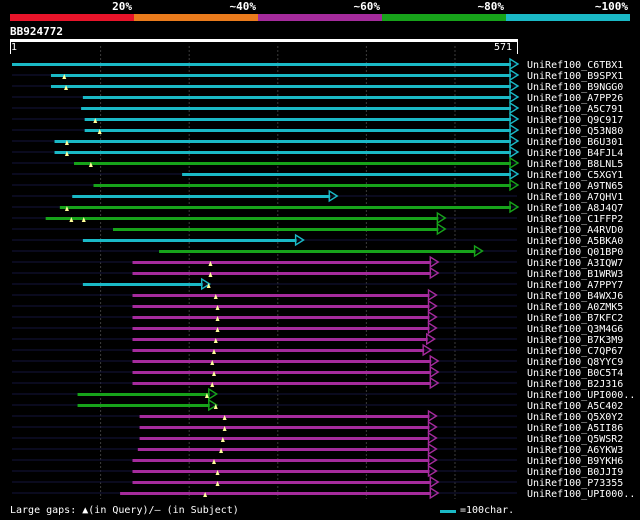 This screenshot has height=520, width=640. Describe the element at coordinates (575, 153) in the screenshot. I see `hit-label: UniRef100_B4FJL4` at that location.